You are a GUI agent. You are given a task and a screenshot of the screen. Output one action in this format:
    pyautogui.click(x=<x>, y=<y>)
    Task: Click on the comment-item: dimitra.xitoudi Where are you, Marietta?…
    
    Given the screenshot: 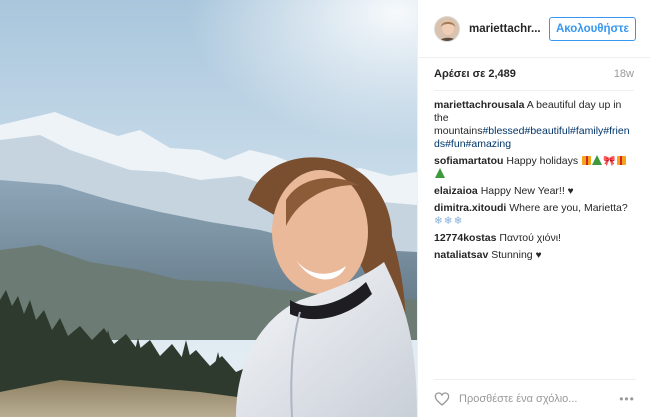 What is the action you would take?
    pyautogui.click(x=534, y=215)
    